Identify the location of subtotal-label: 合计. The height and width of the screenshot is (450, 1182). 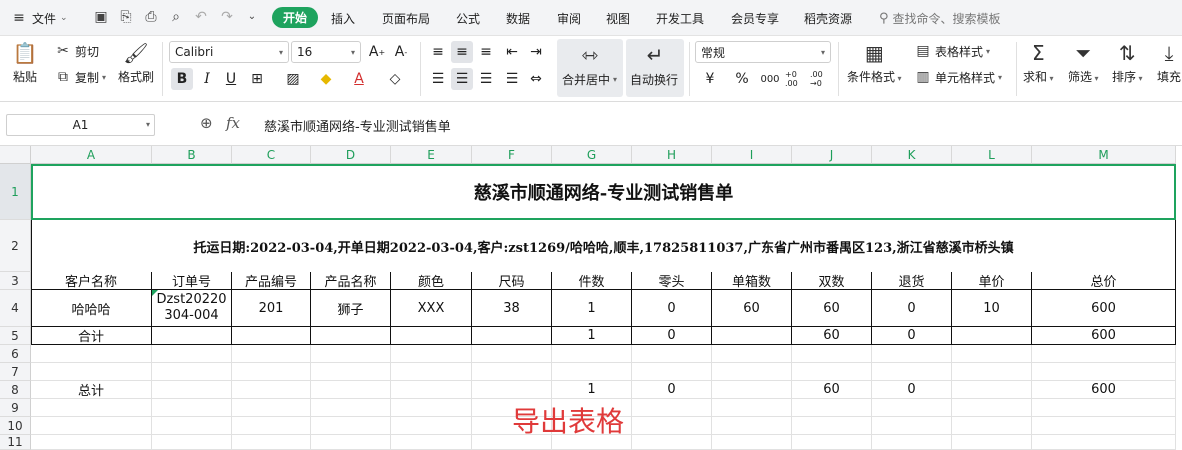
(91, 336).